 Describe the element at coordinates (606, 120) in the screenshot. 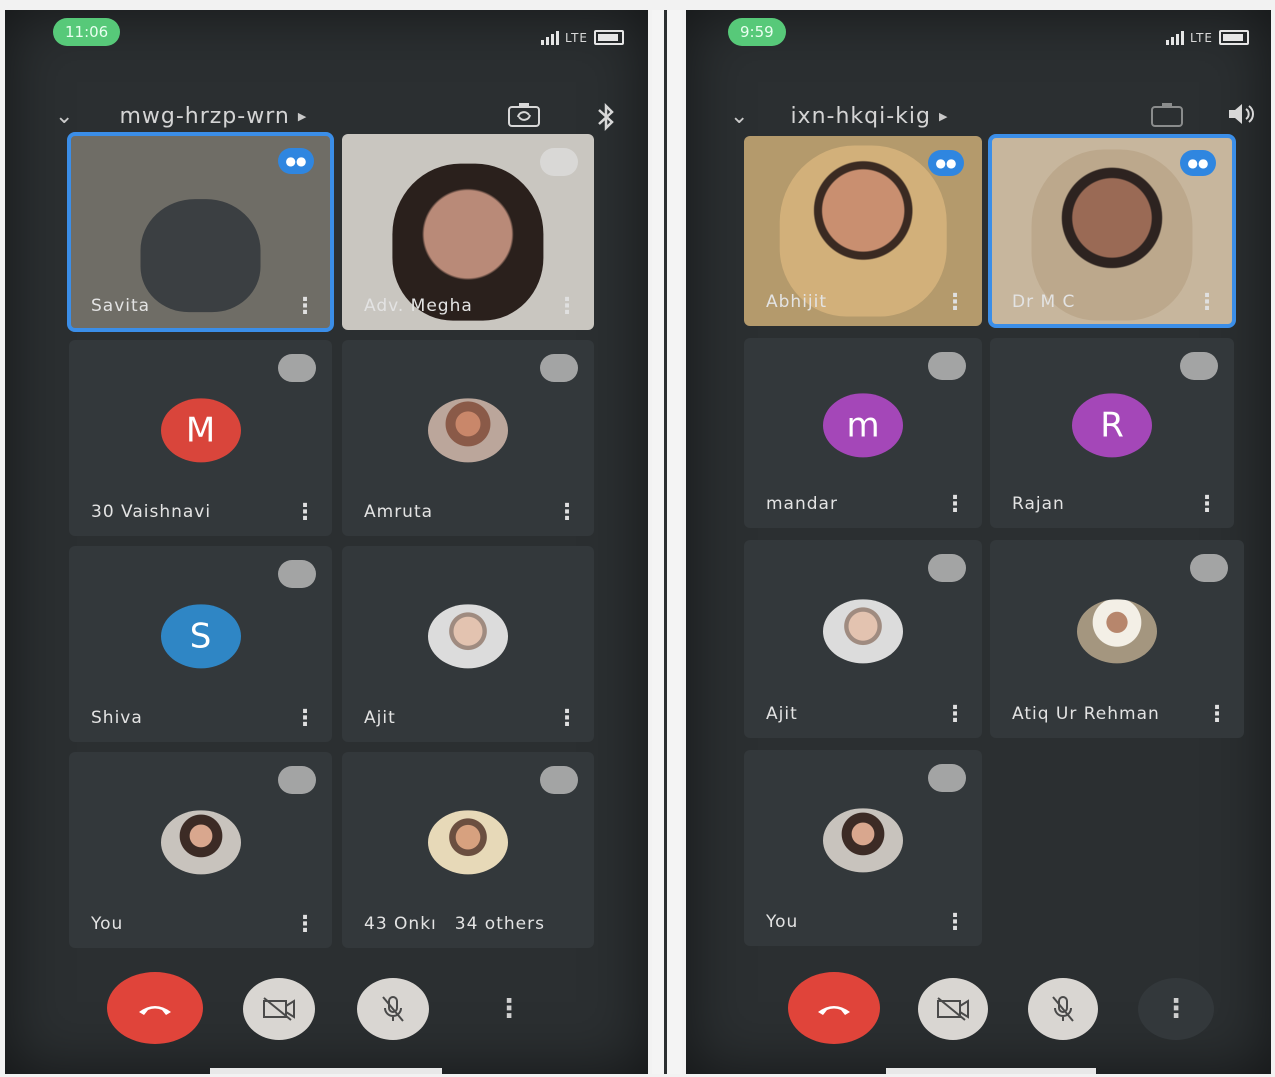

I see `bluetooth-icon` at that location.